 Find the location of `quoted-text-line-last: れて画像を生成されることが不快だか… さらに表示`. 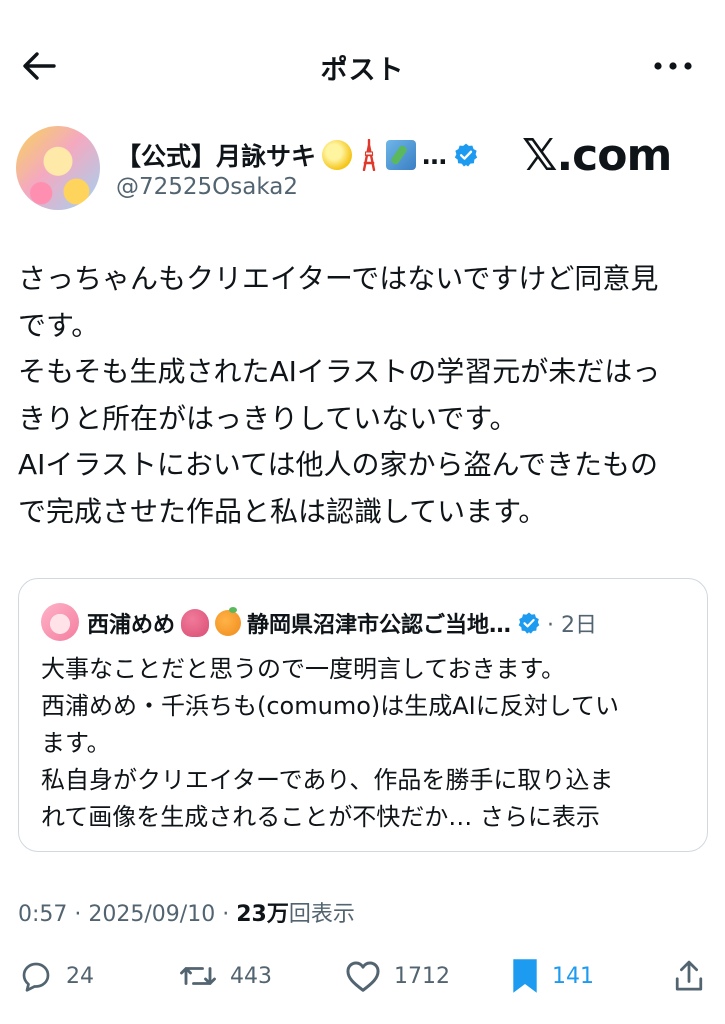

quoted-text-line-last: れて画像を生成されることが不快だか… さらに表示 is located at coordinates (366, 817).